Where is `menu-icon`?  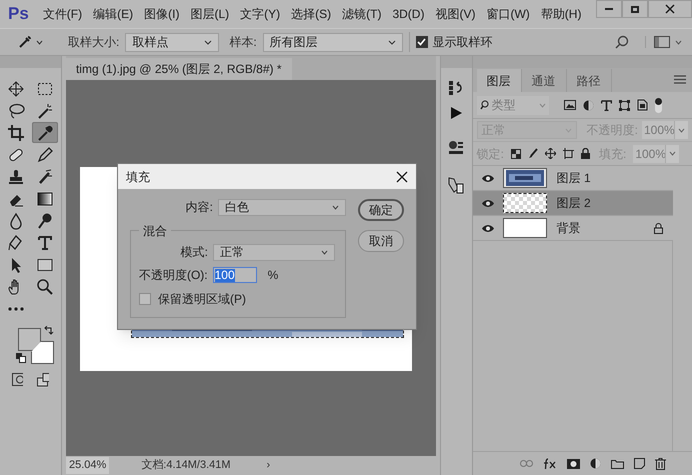 menu-icon is located at coordinates (680, 79).